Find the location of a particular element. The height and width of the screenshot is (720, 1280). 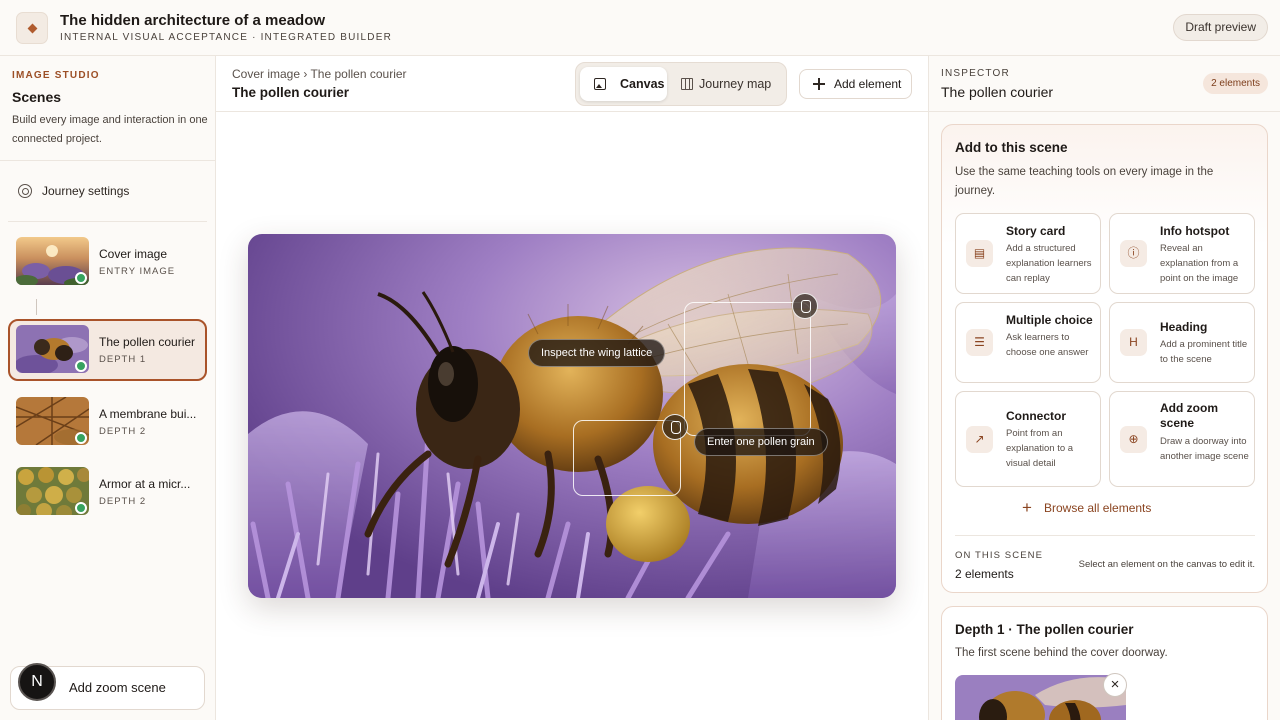

tab-canvas-label: Canvas is located at coordinates (642, 84).